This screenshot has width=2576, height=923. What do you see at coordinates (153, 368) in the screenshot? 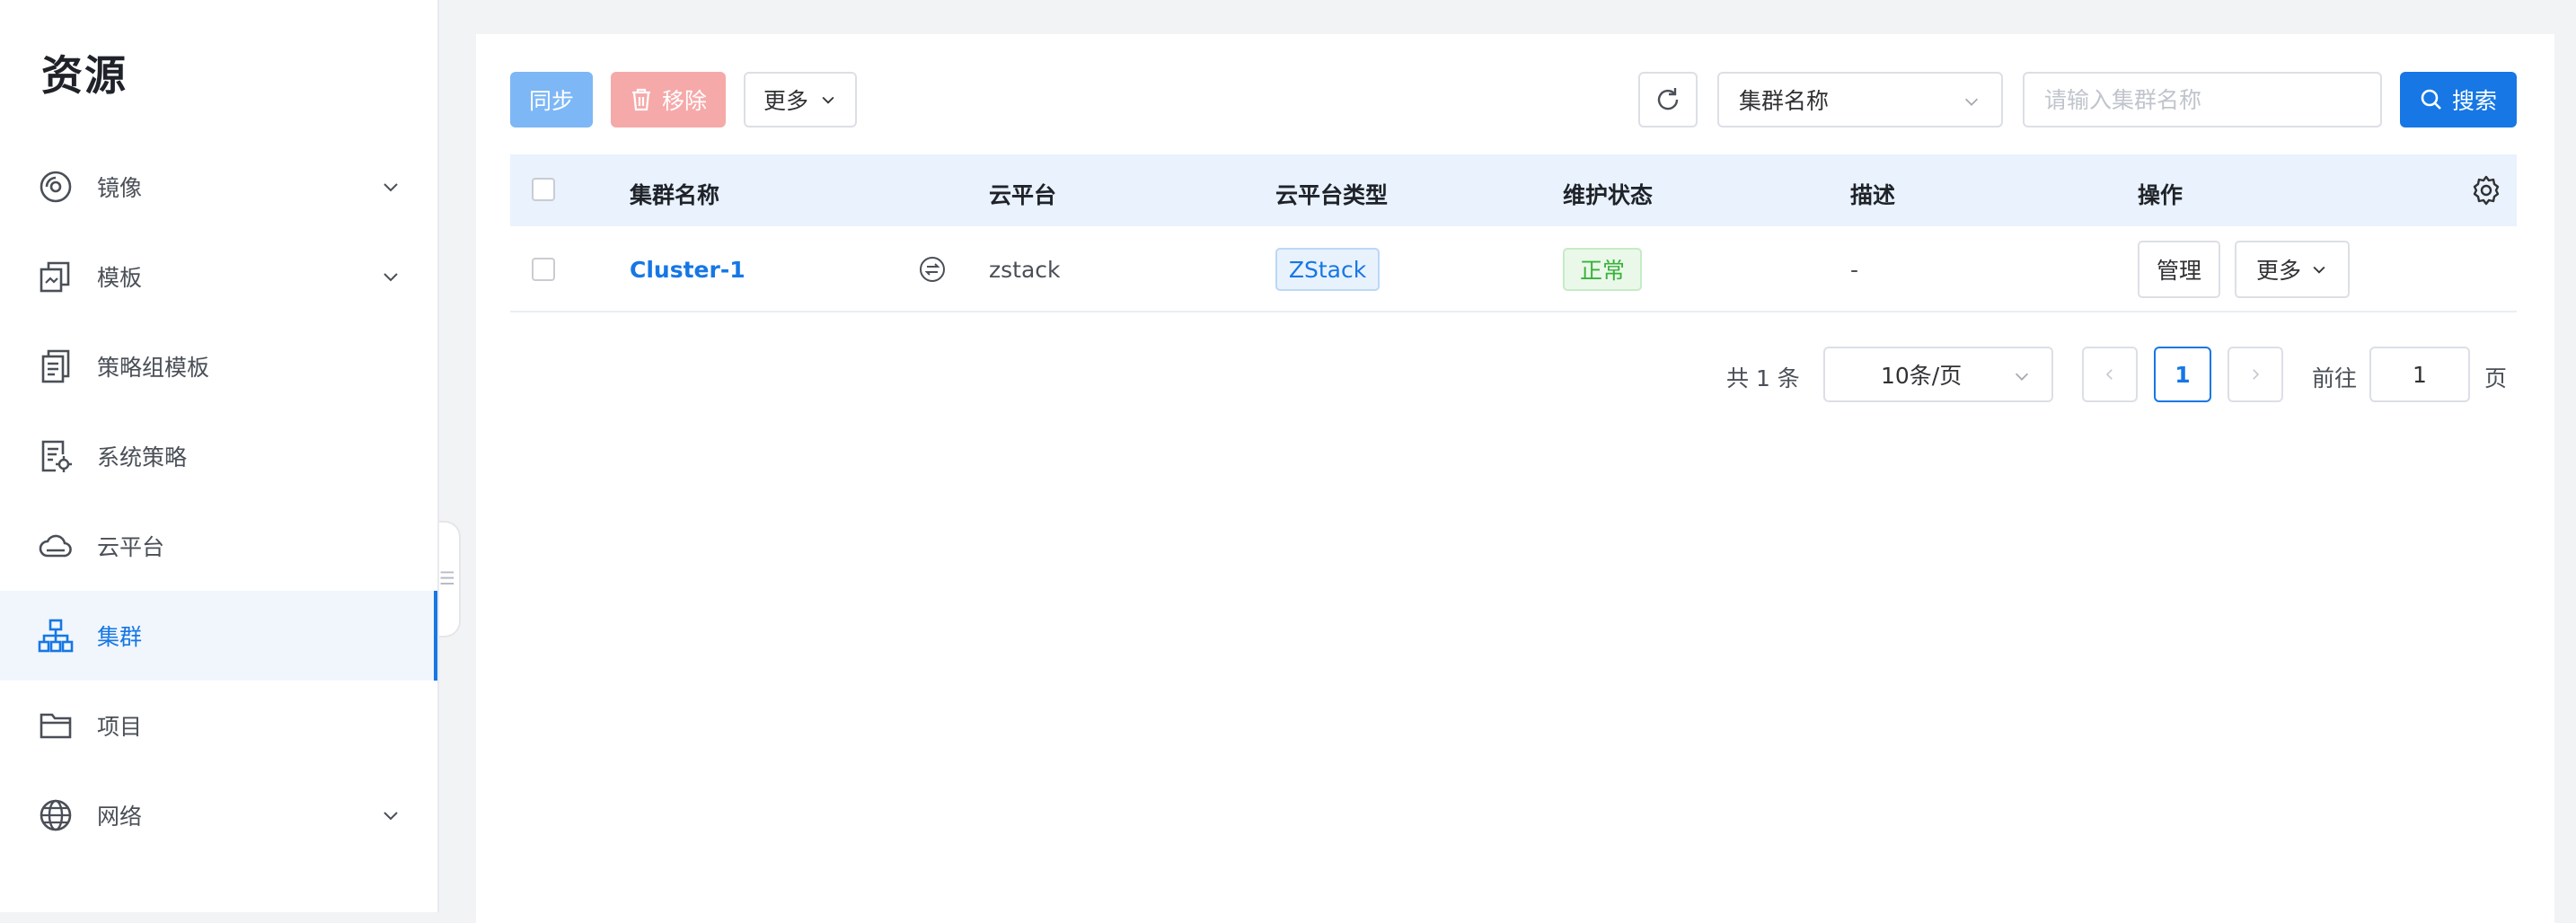
I see `sidebar-item-label: 策略组模板` at bounding box center [153, 368].